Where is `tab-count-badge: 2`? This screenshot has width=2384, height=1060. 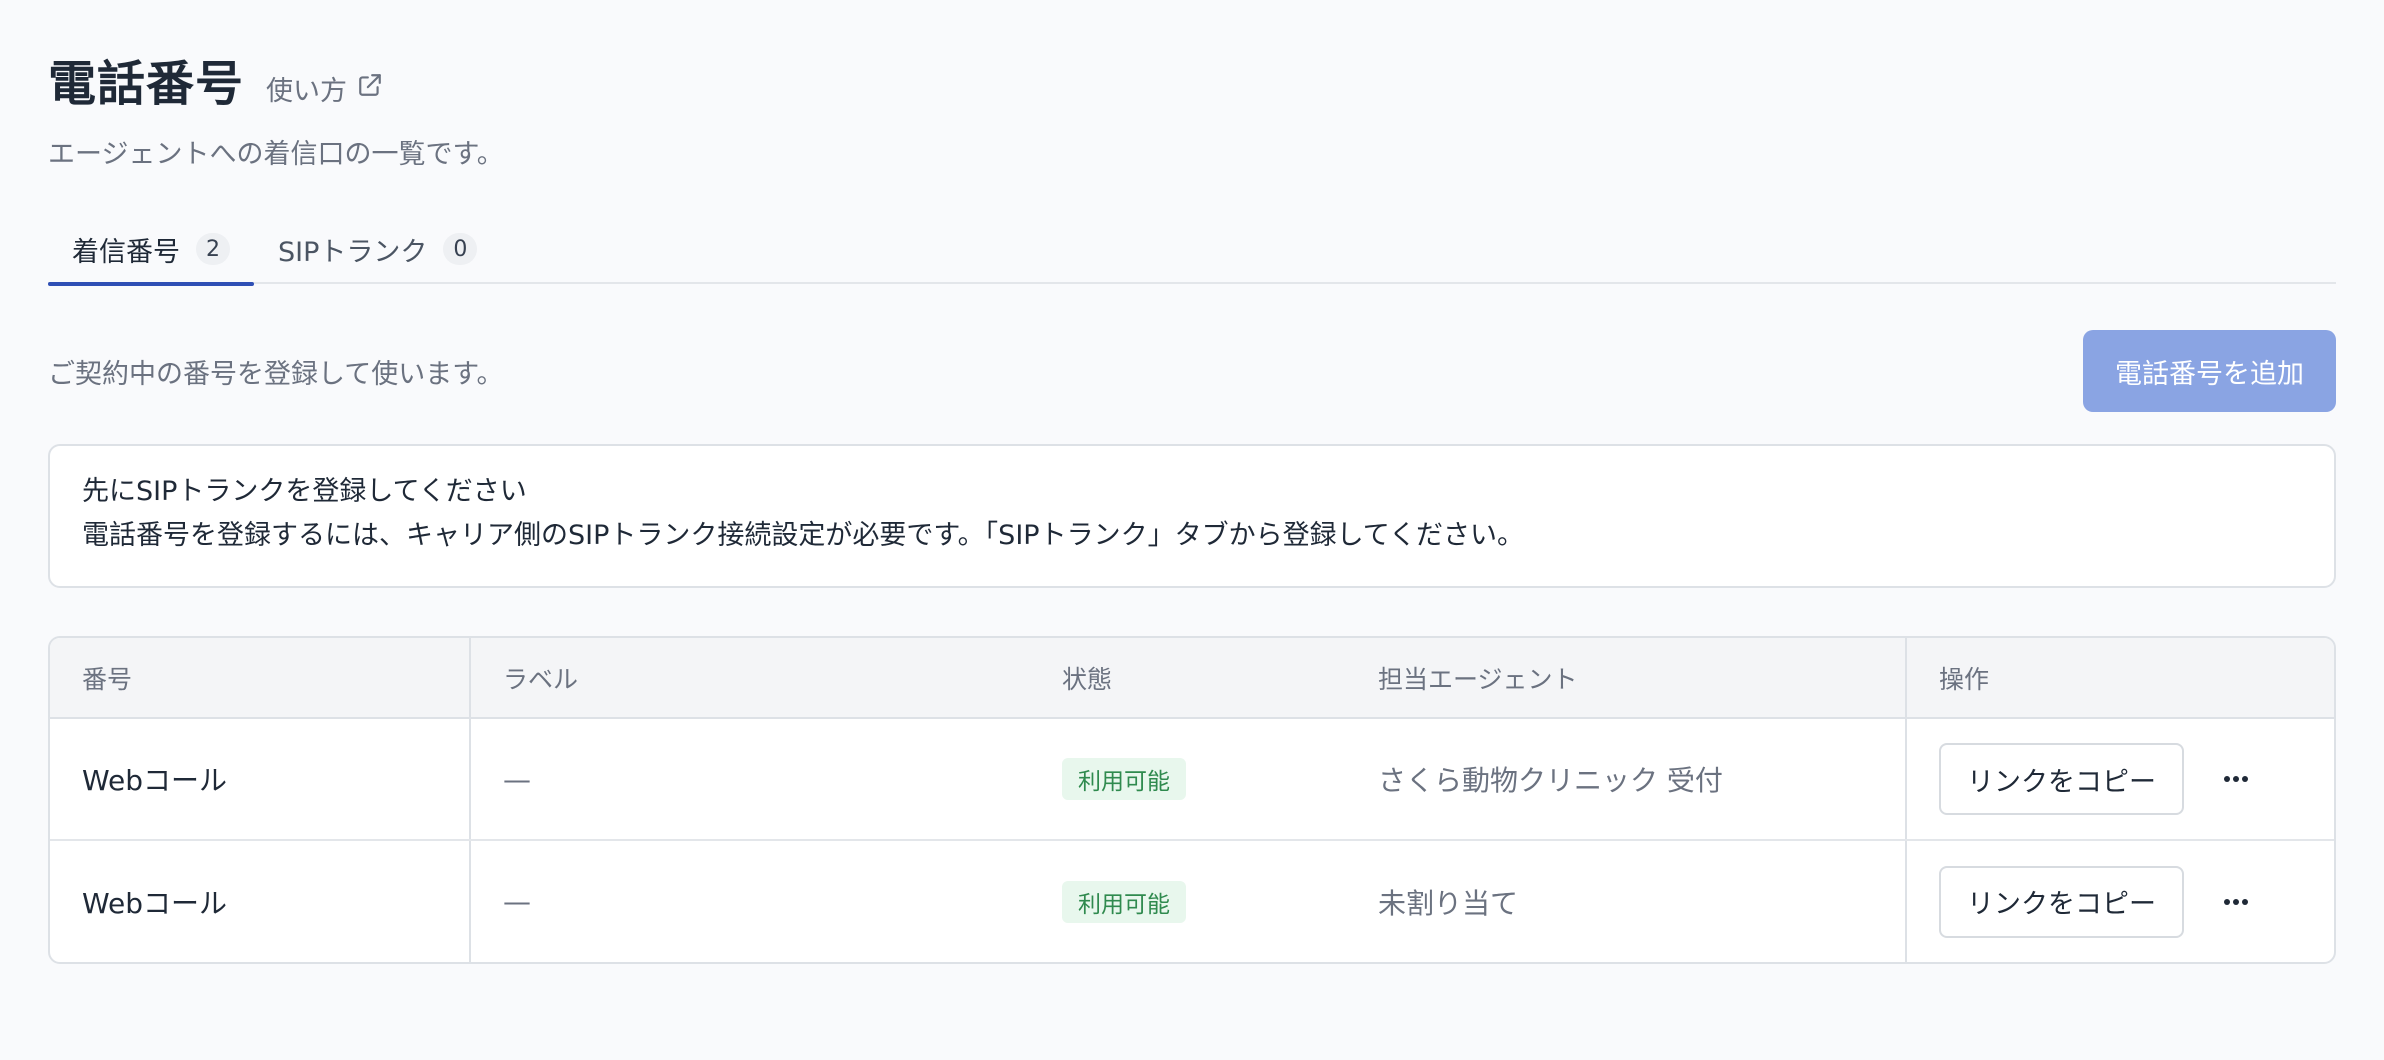
tab-count-badge: 2 is located at coordinates (213, 249).